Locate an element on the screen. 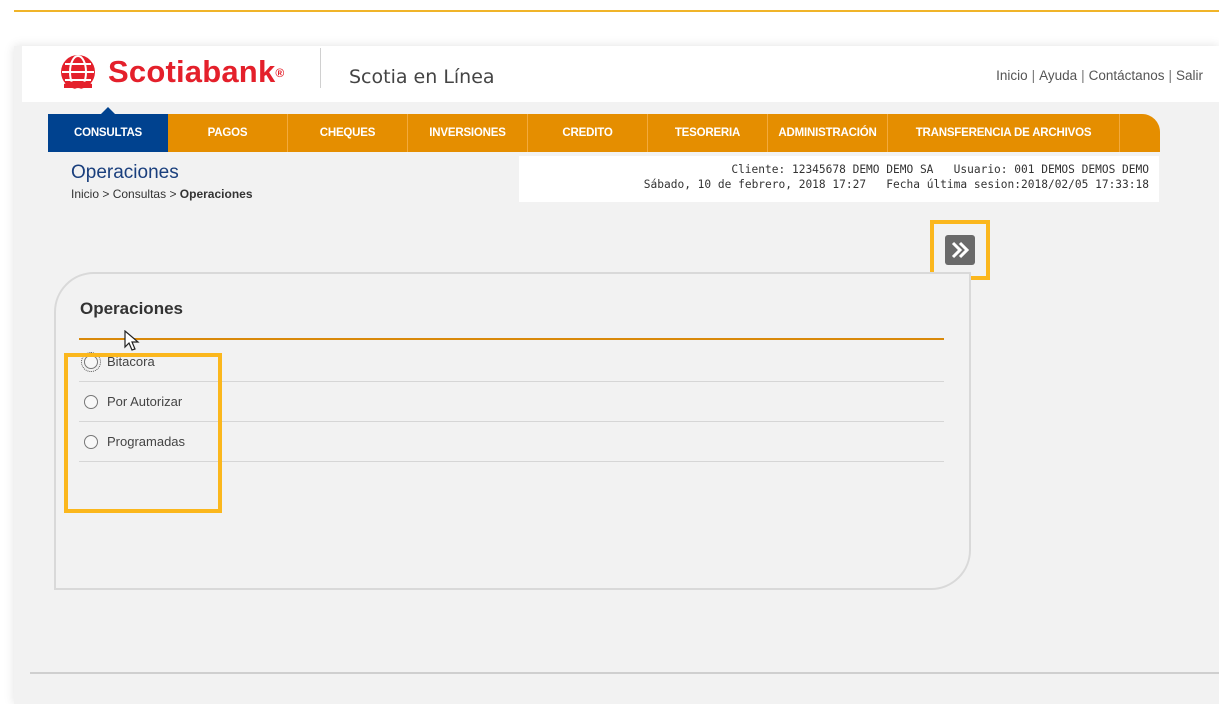  nav-item-consultas: CONSULTAS is located at coordinates (108, 129).